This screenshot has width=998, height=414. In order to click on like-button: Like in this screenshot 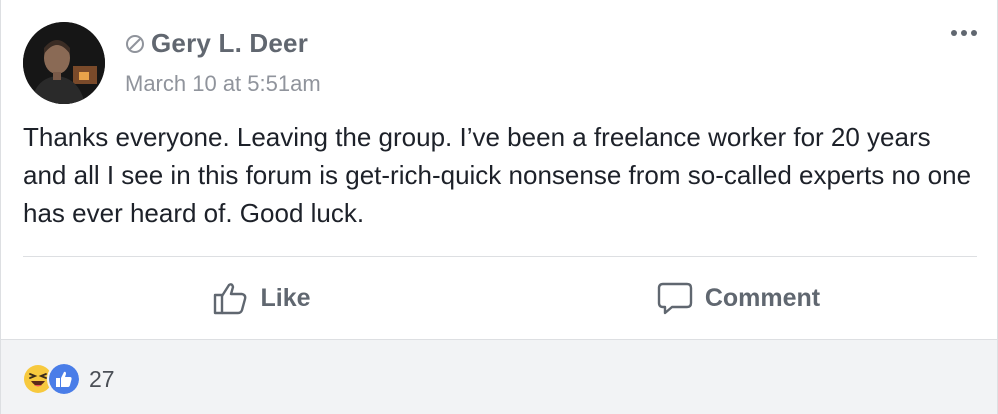, I will do `click(261, 298)`.